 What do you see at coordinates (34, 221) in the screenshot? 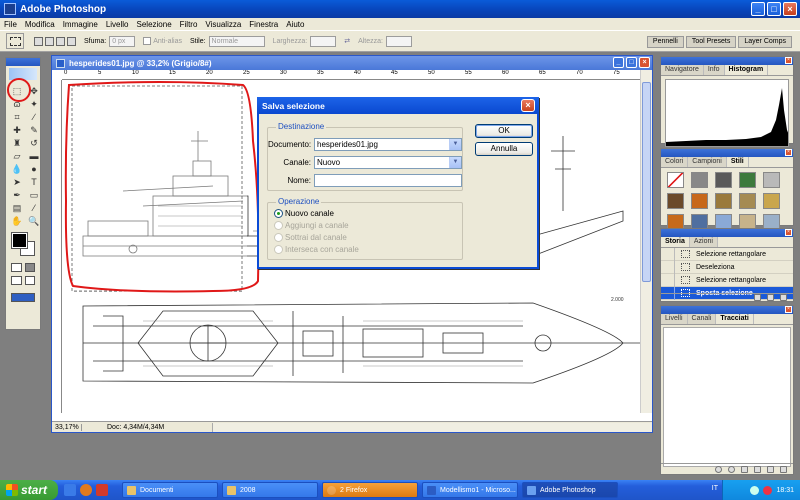
I see `zoom-tool-icon: 🔍` at bounding box center [34, 221].